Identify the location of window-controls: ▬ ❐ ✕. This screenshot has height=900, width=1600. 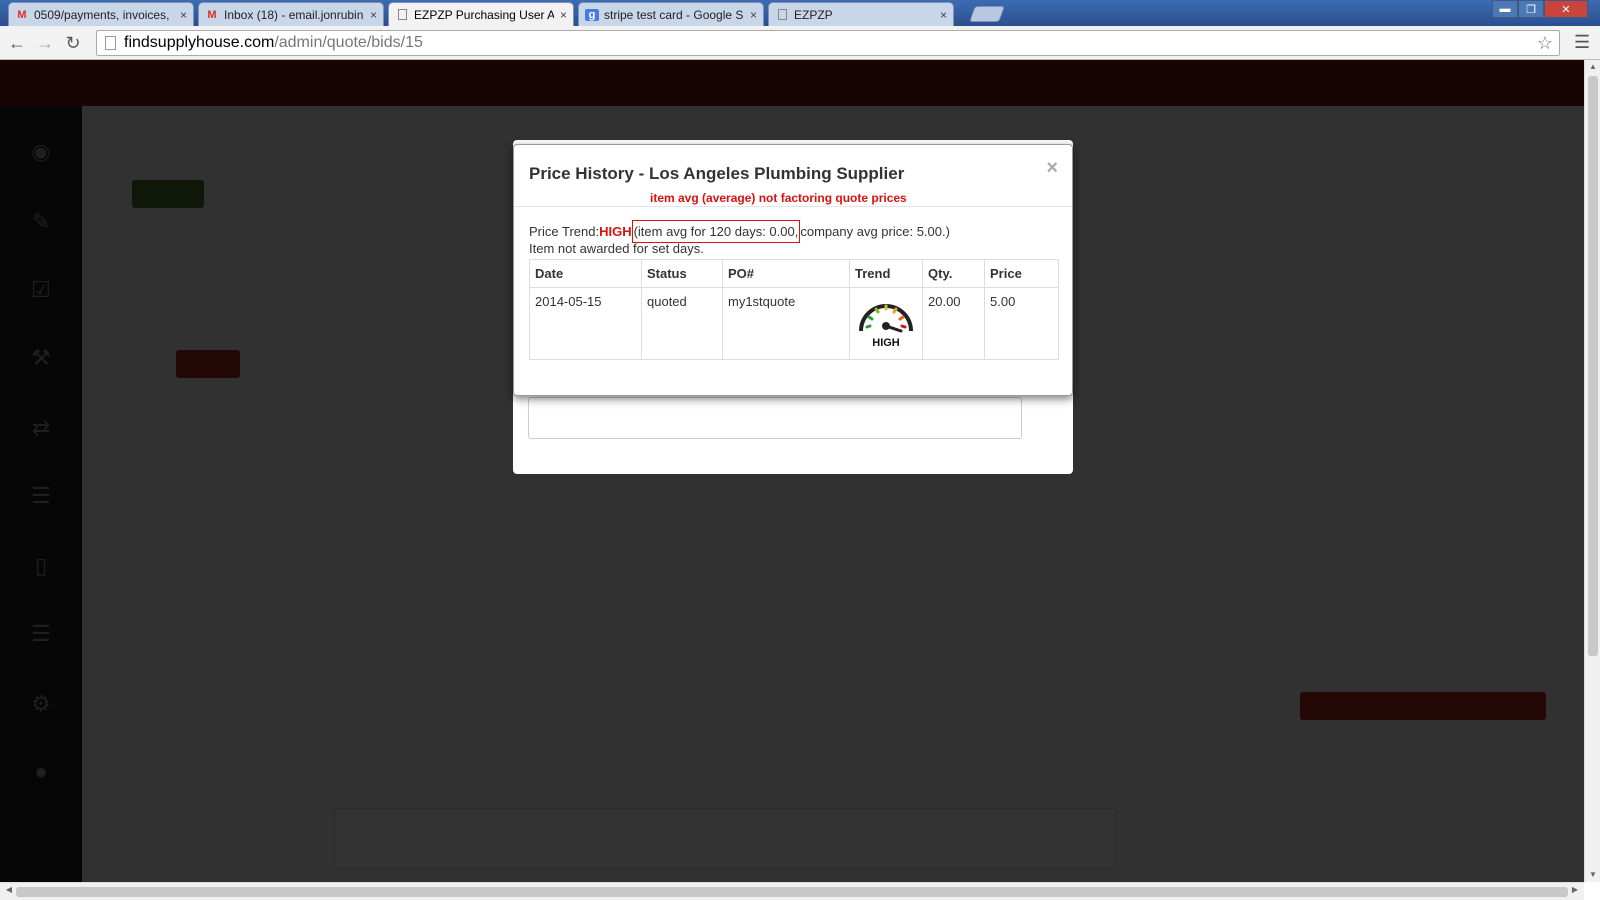
(1540, 9).